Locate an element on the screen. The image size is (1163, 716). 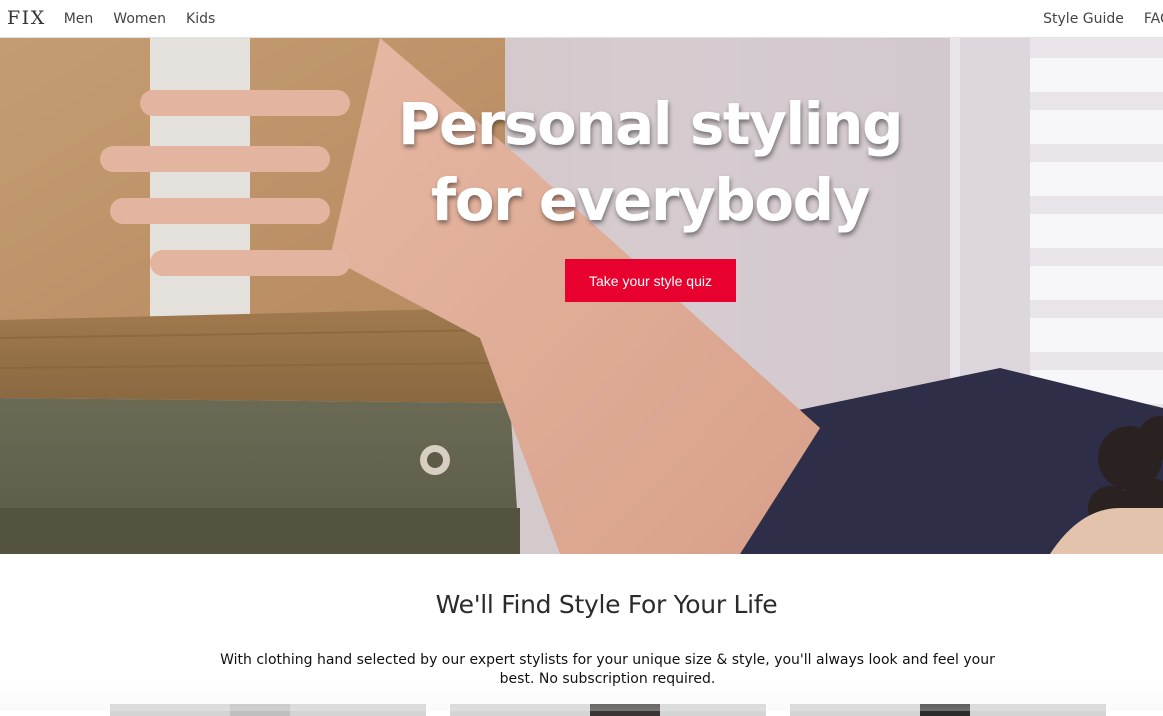
top-nav: FIX Men Women Kids Style Guide FAQ is located at coordinates (581, 19).